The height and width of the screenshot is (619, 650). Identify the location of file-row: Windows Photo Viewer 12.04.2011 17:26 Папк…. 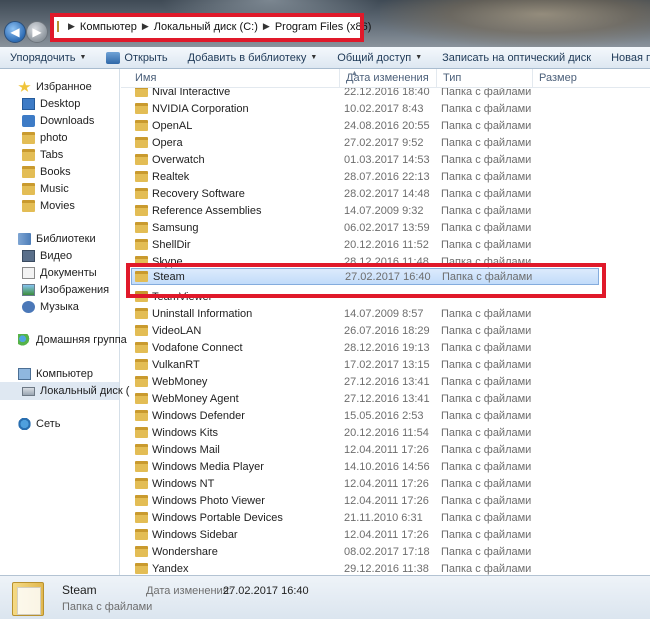
(385, 500).